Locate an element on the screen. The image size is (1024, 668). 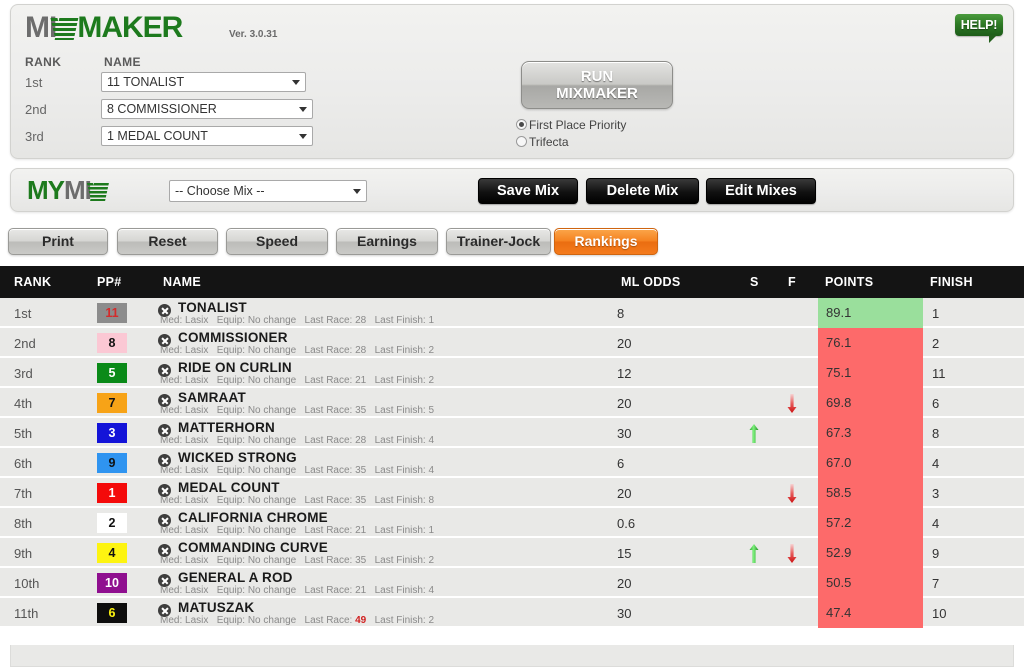
row-post-position-badge: 10 is located at coordinates (112, 583).